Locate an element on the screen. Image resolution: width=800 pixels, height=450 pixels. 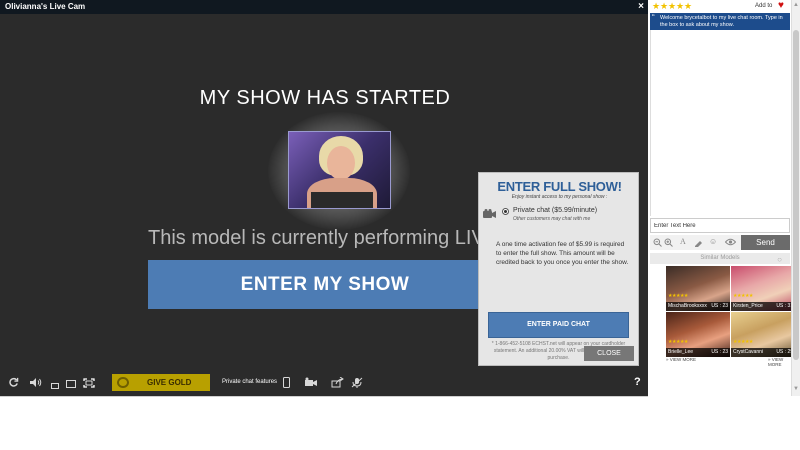
share-icon is located at coordinates (337, 383).